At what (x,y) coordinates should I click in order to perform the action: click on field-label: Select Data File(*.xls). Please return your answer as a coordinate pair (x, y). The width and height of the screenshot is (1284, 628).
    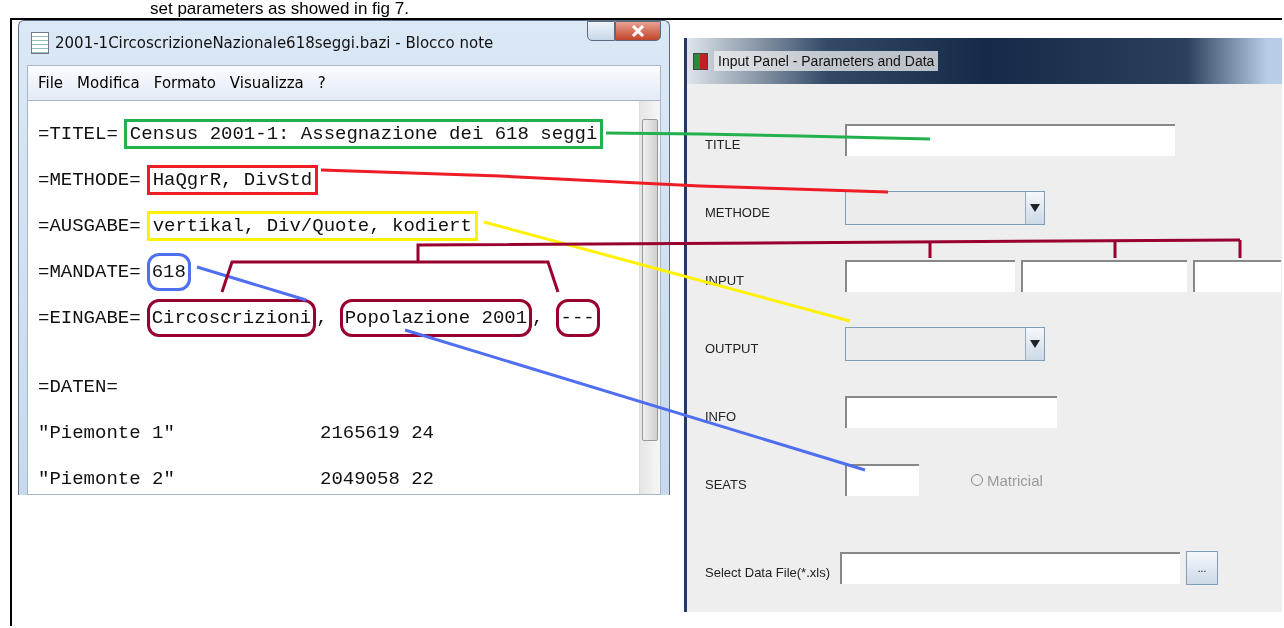
    Looking at the image, I should click on (768, 572).